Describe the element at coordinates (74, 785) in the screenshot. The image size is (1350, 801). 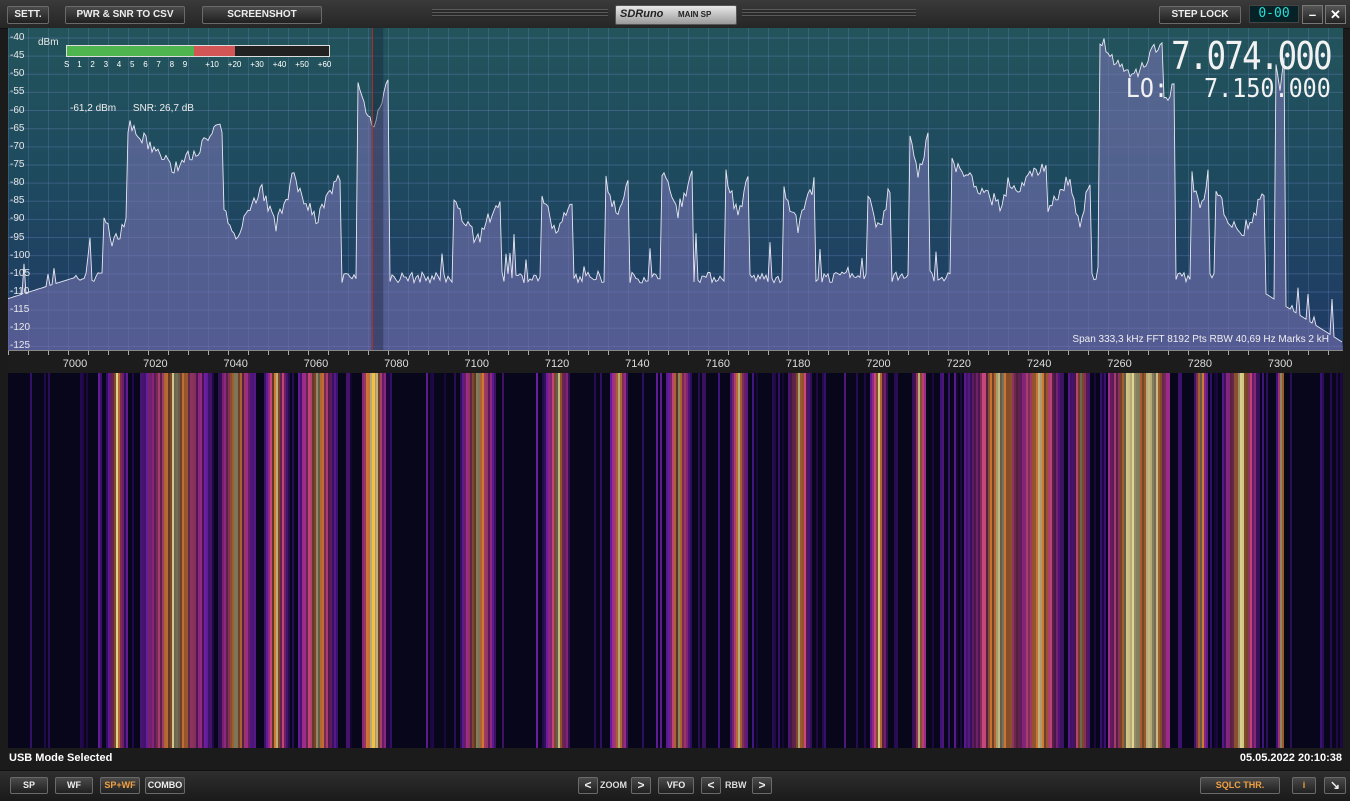
I see `wf-button: WF` at that location.